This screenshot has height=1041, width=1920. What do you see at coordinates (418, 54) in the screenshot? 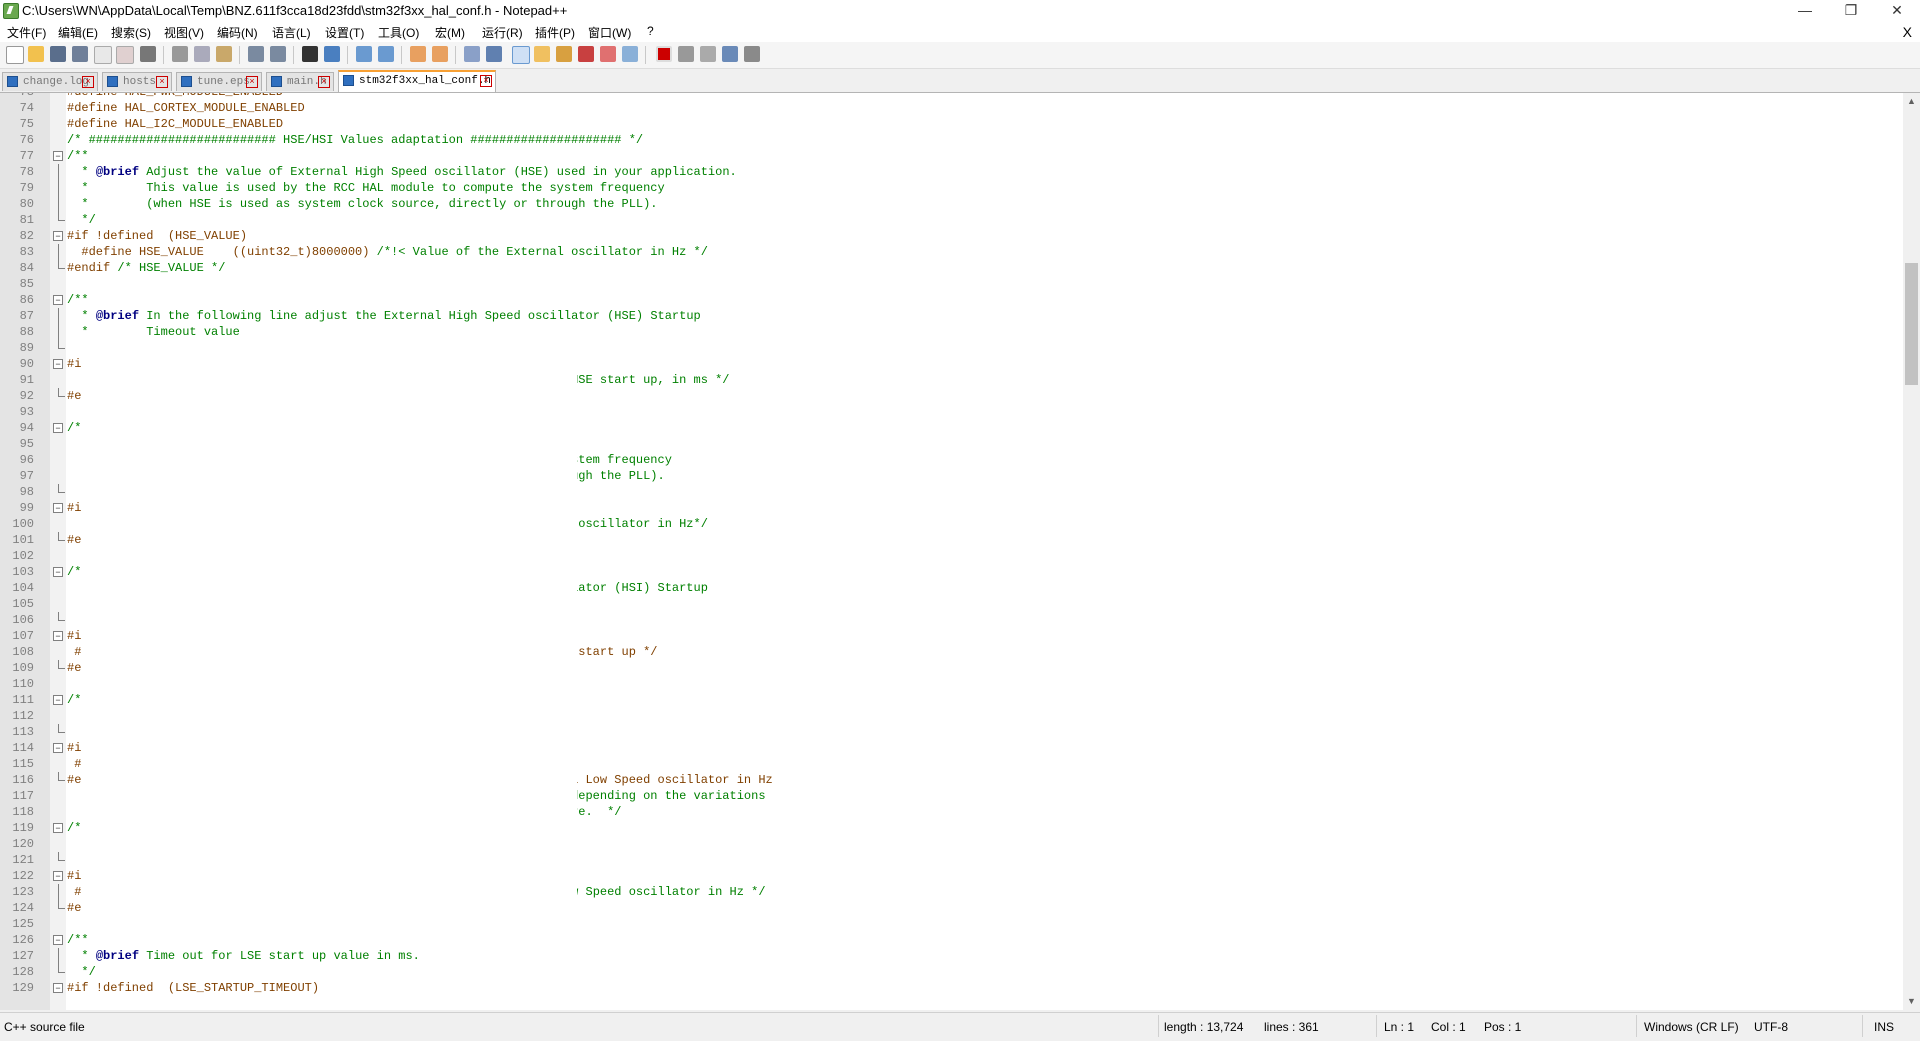
I see `sync-vertical-icon` at bounding box center [418, 54].